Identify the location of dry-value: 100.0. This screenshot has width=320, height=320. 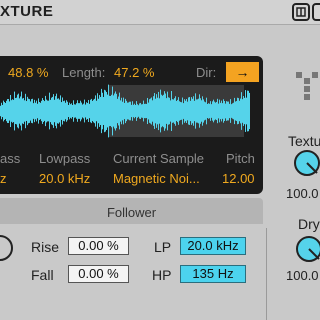
(302, 275).